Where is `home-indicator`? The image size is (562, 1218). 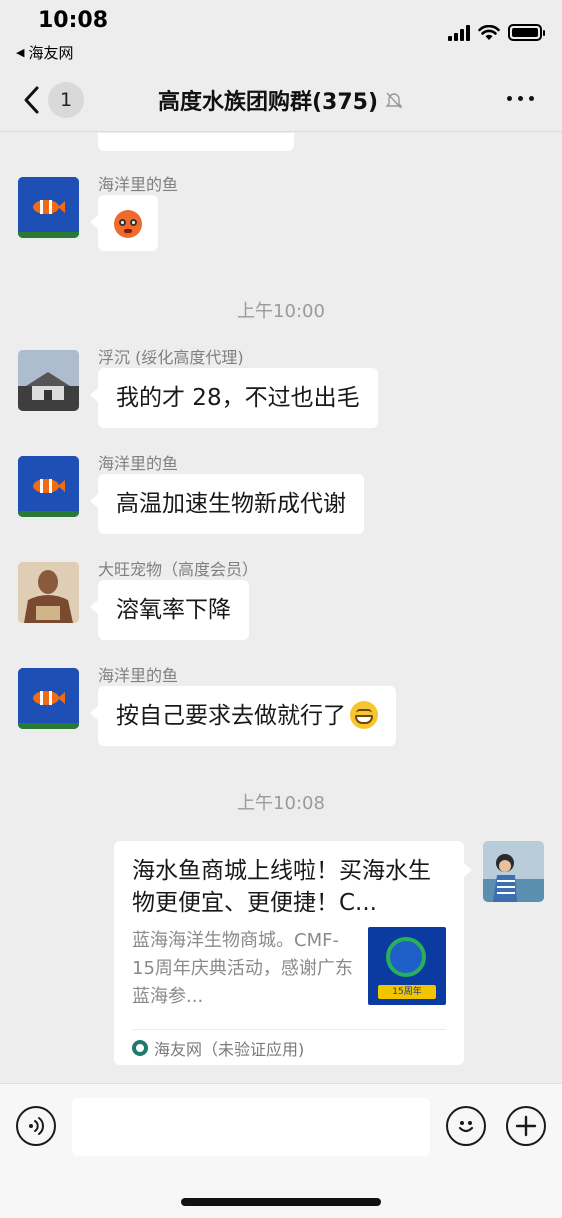
home-indicator is located at coordinates (281, 1202).